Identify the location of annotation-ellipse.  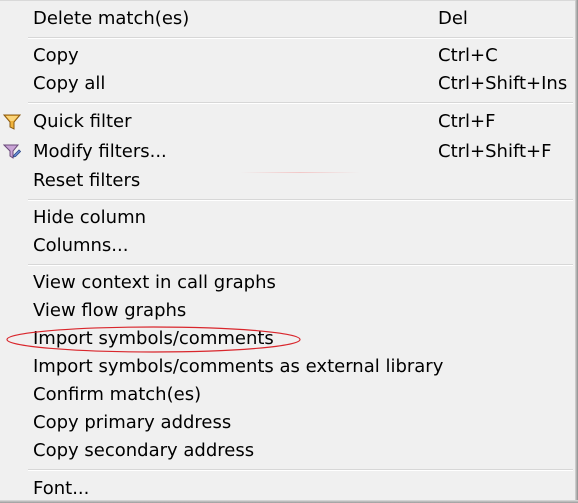
(153, 339).